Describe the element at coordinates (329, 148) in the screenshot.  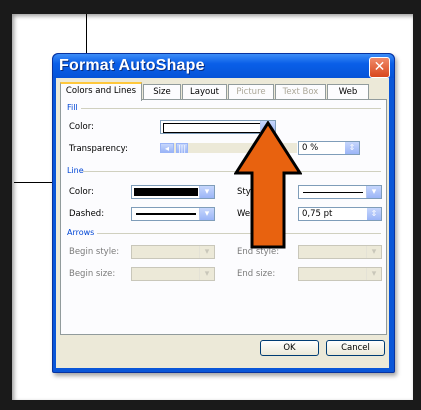
I see `transparency-spinner: 0 % ⇕` at that location.